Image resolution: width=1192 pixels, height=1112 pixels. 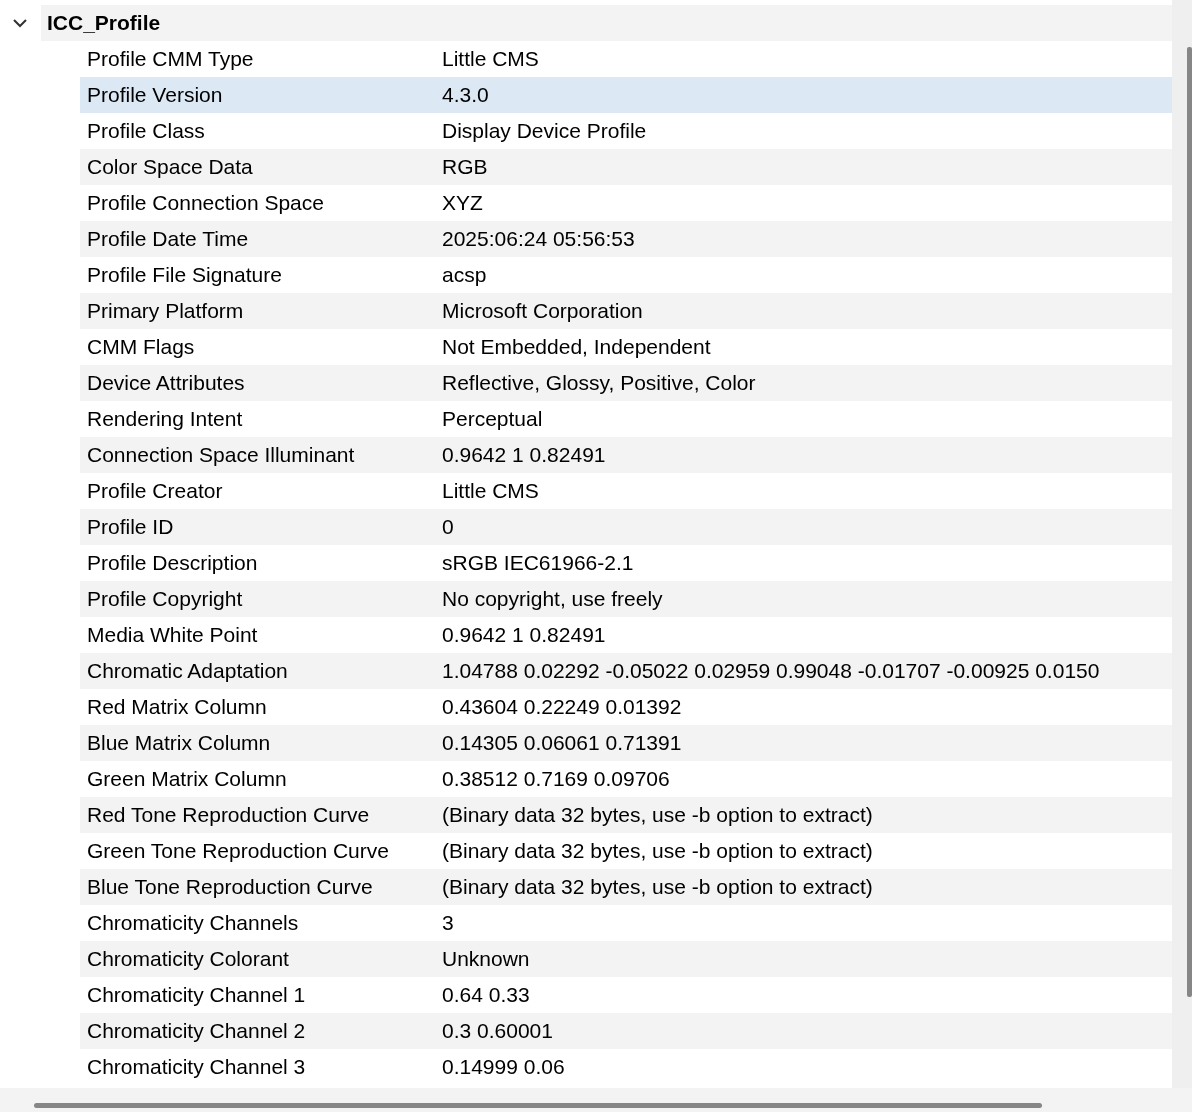 What do you see at coordinates (196, 995) in the screenshot?
I see `property-name: Chromaticity Channel 1` at bounding box center [196, 995].